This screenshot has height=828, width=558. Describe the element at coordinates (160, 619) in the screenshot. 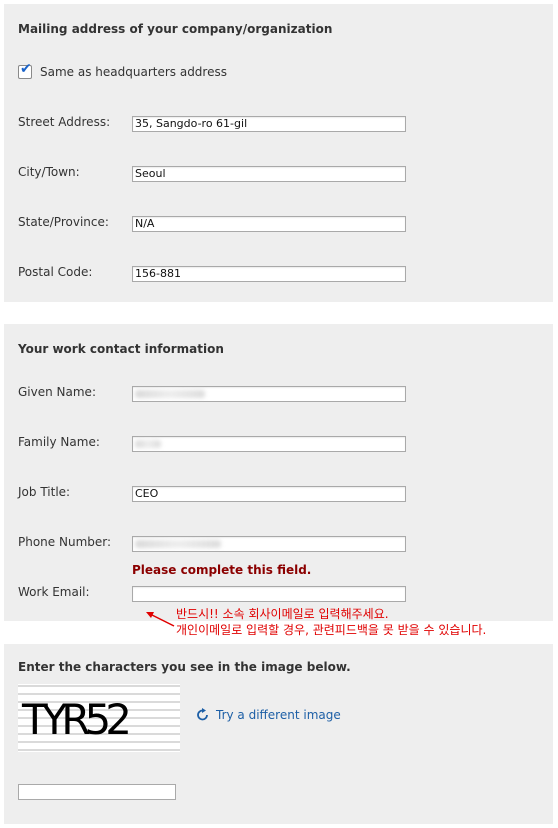

I see `annotation-arrow-icon` at that location.